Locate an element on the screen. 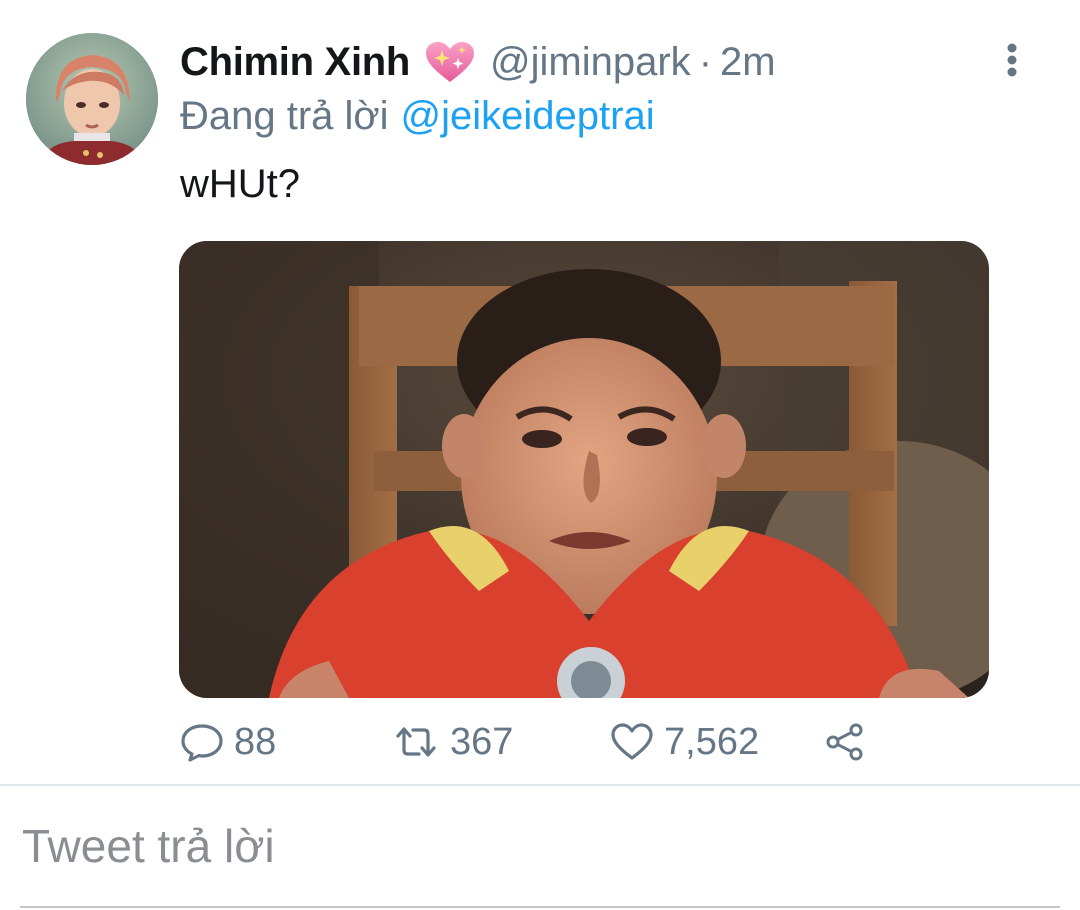  tweet-actions: 88 367 7,562 is located at coordinates (530, 742).